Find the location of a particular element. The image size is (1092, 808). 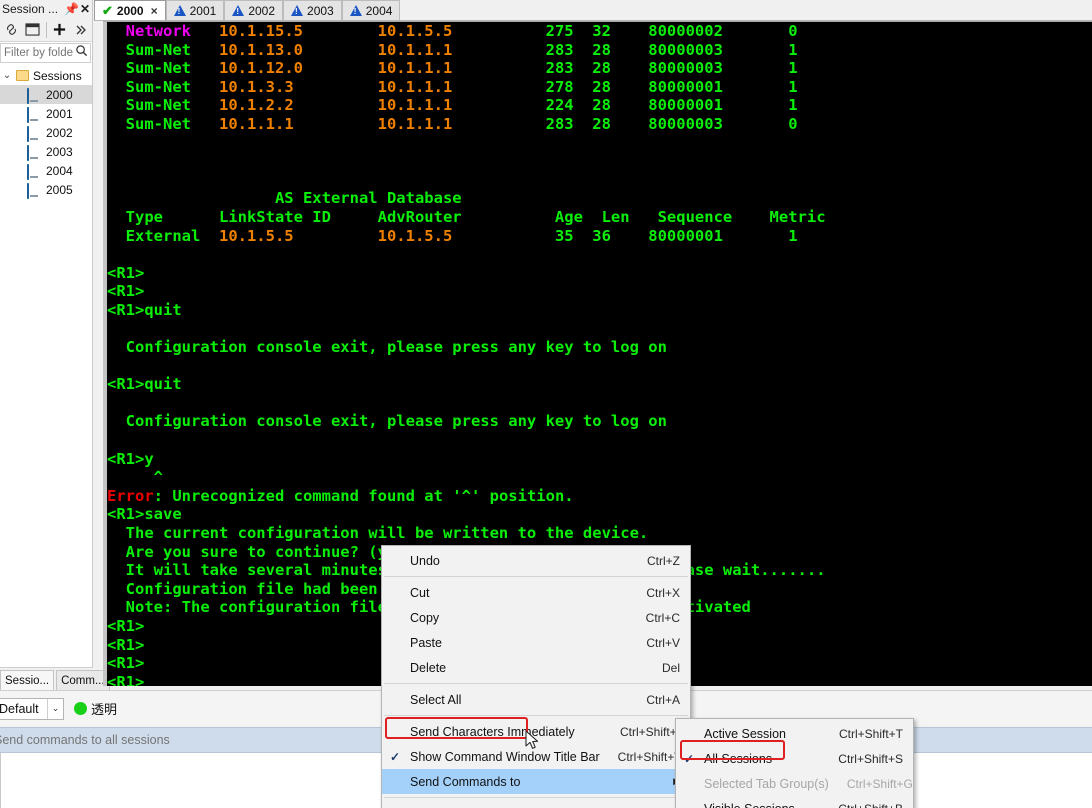

session-filter-row is located at coordinates (45, 53).